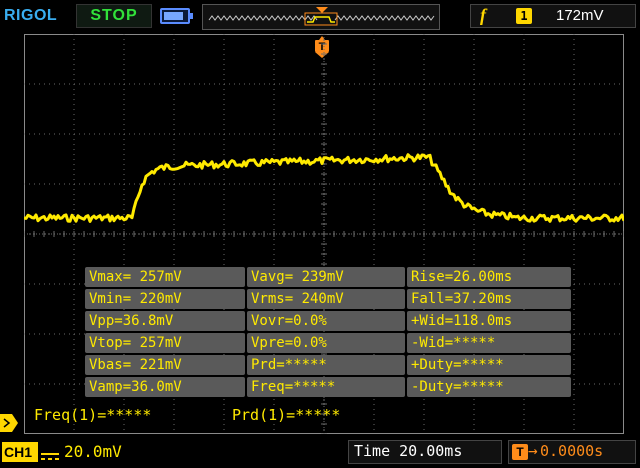 The width and height of the screenshot is (640, 468). Describe the element at coordinates (165, 321) in the screenshot. I see `measure-vpp: Vpp=36.8mV` at that location.